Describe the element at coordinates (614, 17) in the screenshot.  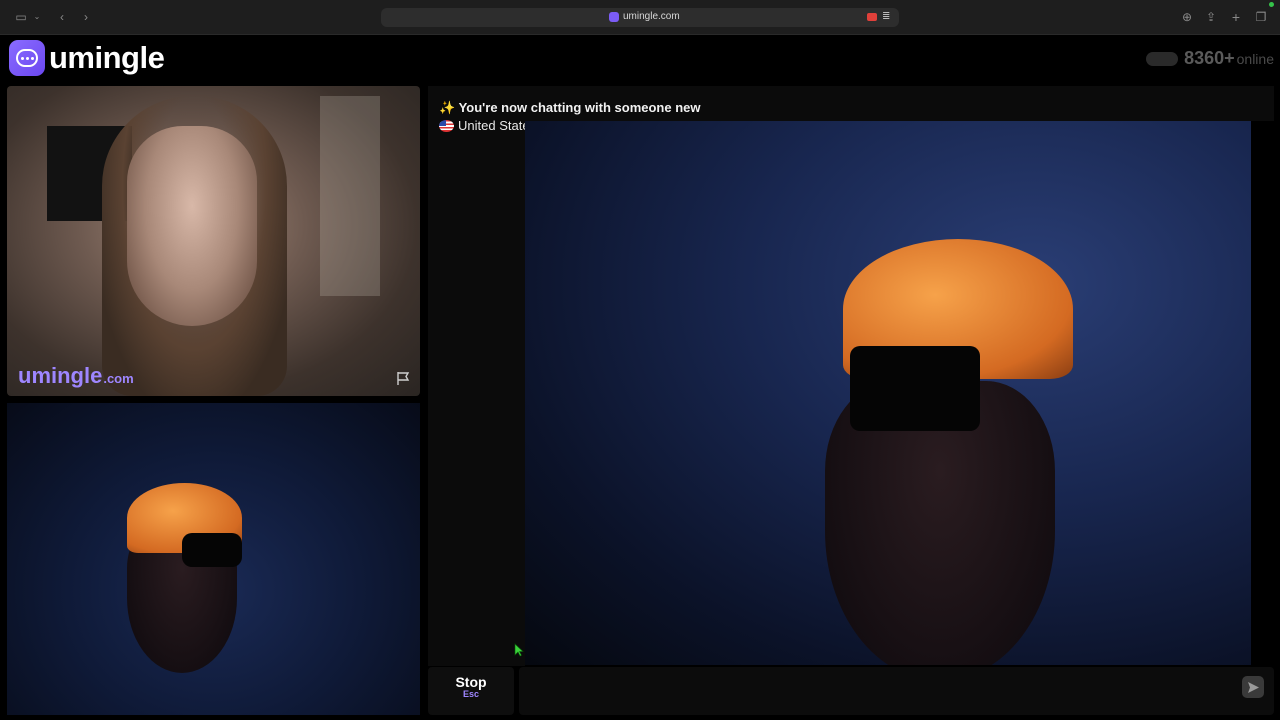
I see `site-favicon-icon` at that location.